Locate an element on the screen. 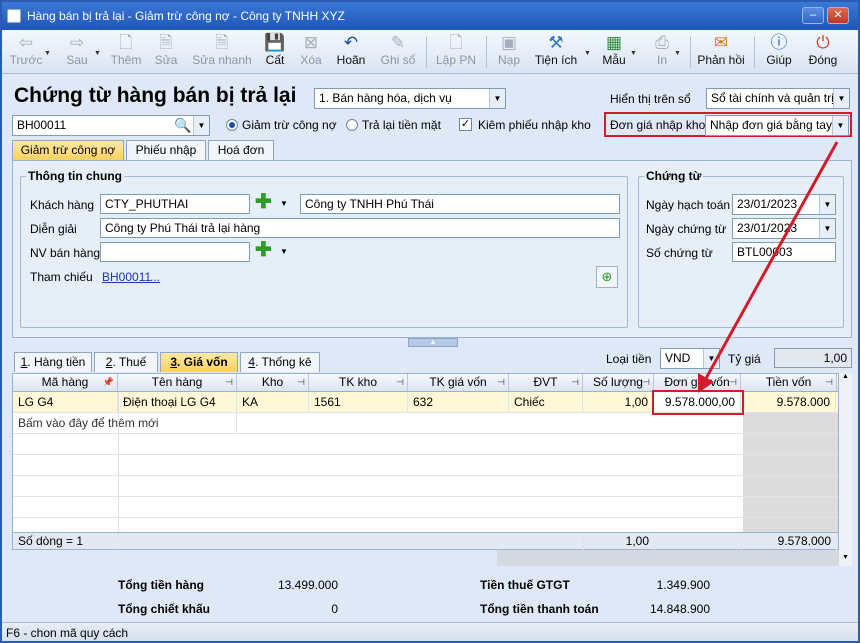  scroll-up-icon: ▲ is located at coordinates (845, 379).